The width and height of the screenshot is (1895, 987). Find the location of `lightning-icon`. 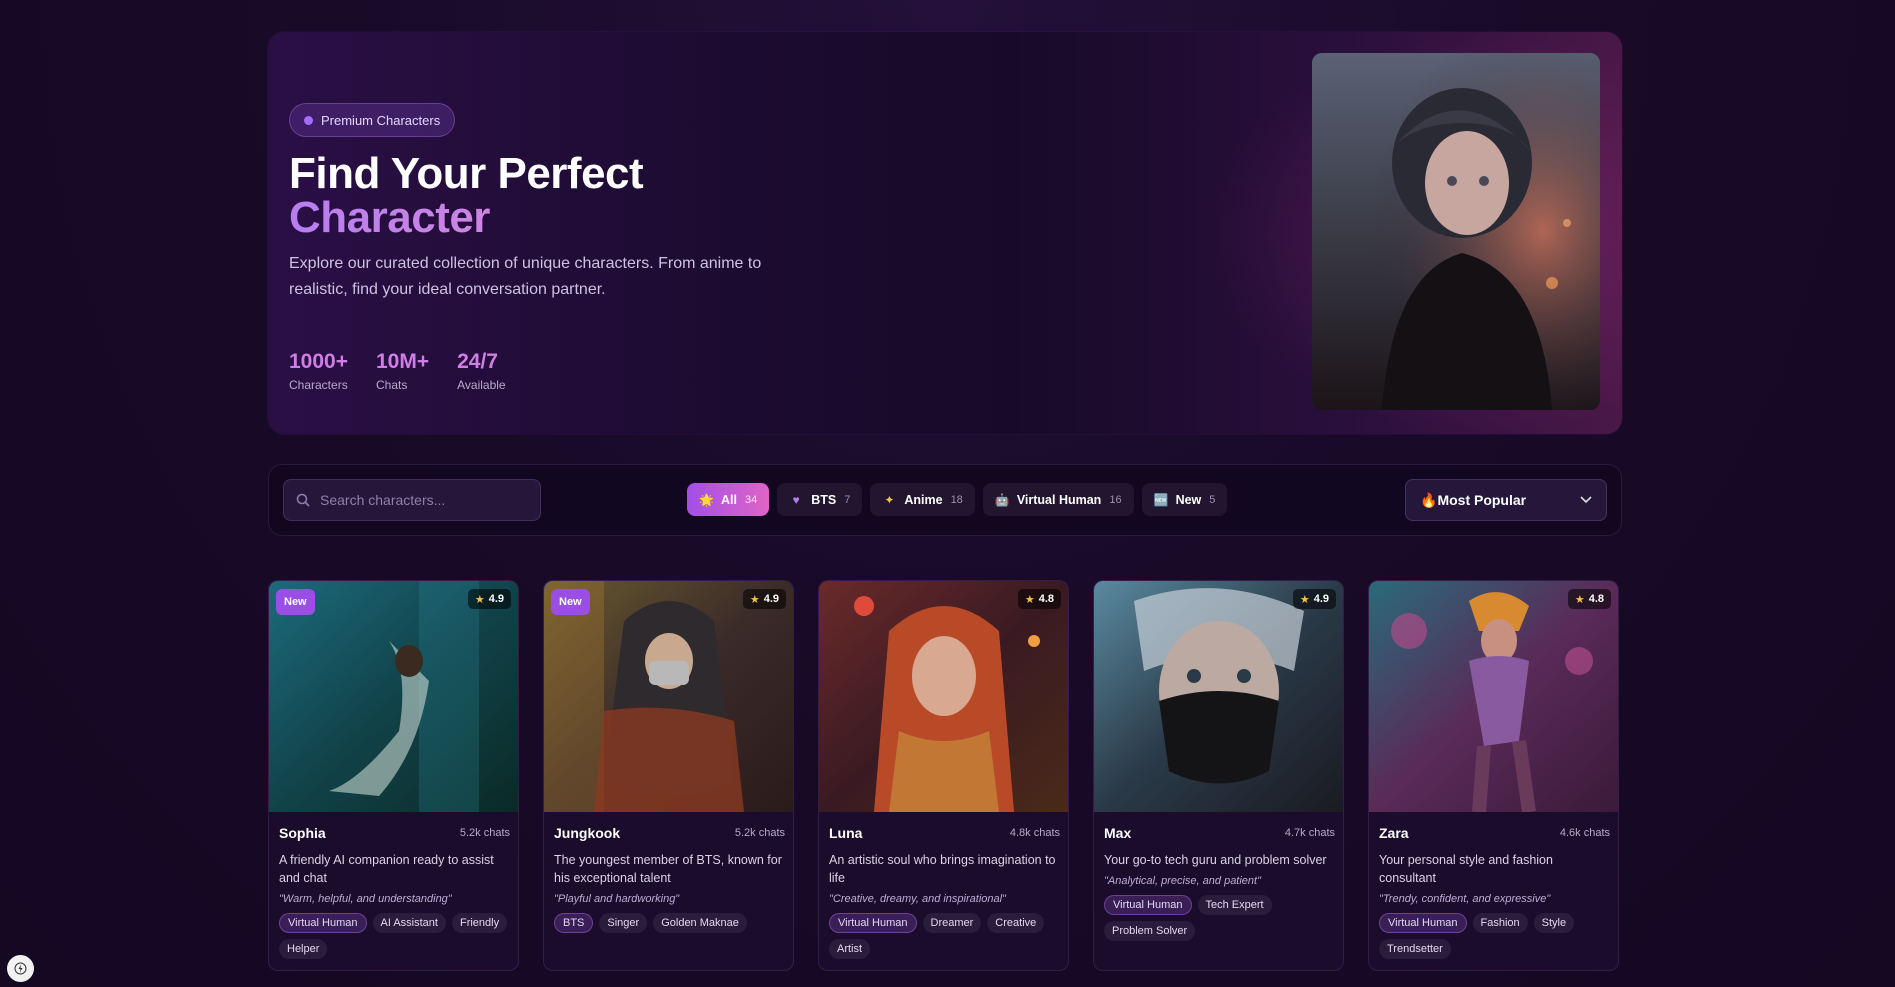

lightning-icon is located at coordinates (20, 968).